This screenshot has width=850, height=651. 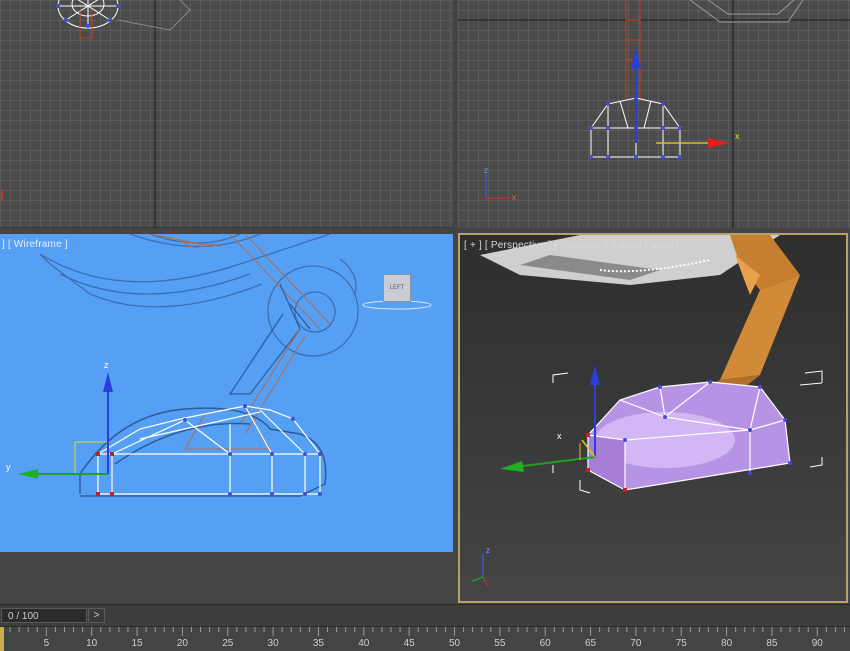 I want to click on current-frame-marker, so click(x=2, y=639).